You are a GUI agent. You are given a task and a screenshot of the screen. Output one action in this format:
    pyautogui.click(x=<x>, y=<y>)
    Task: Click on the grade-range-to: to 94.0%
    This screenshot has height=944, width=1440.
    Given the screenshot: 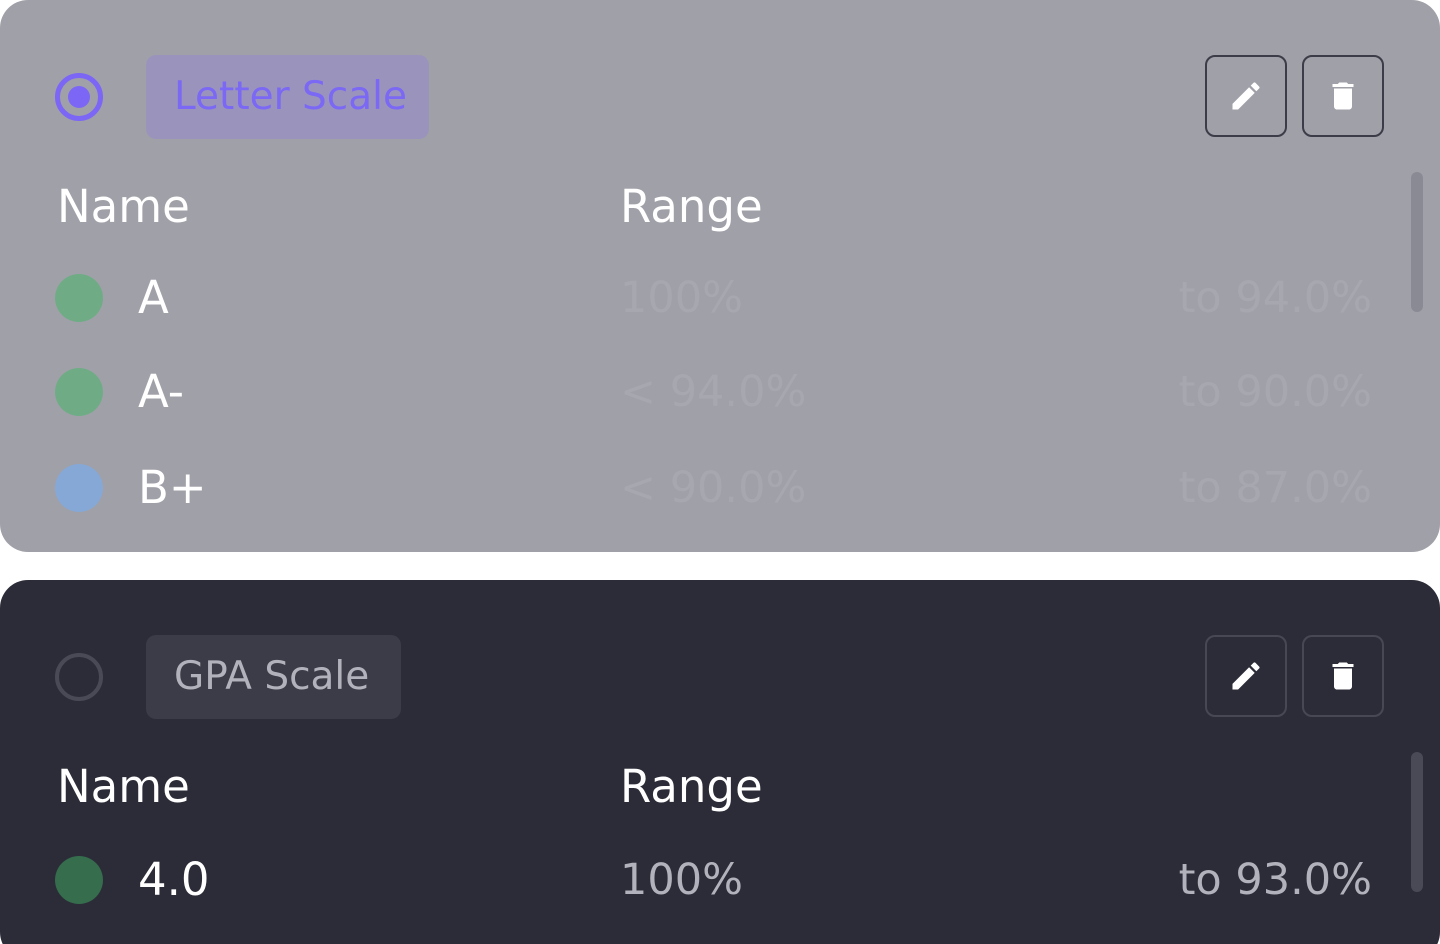 What is the action you would take?
    pyautogui.click(x=1275, y=298)
    